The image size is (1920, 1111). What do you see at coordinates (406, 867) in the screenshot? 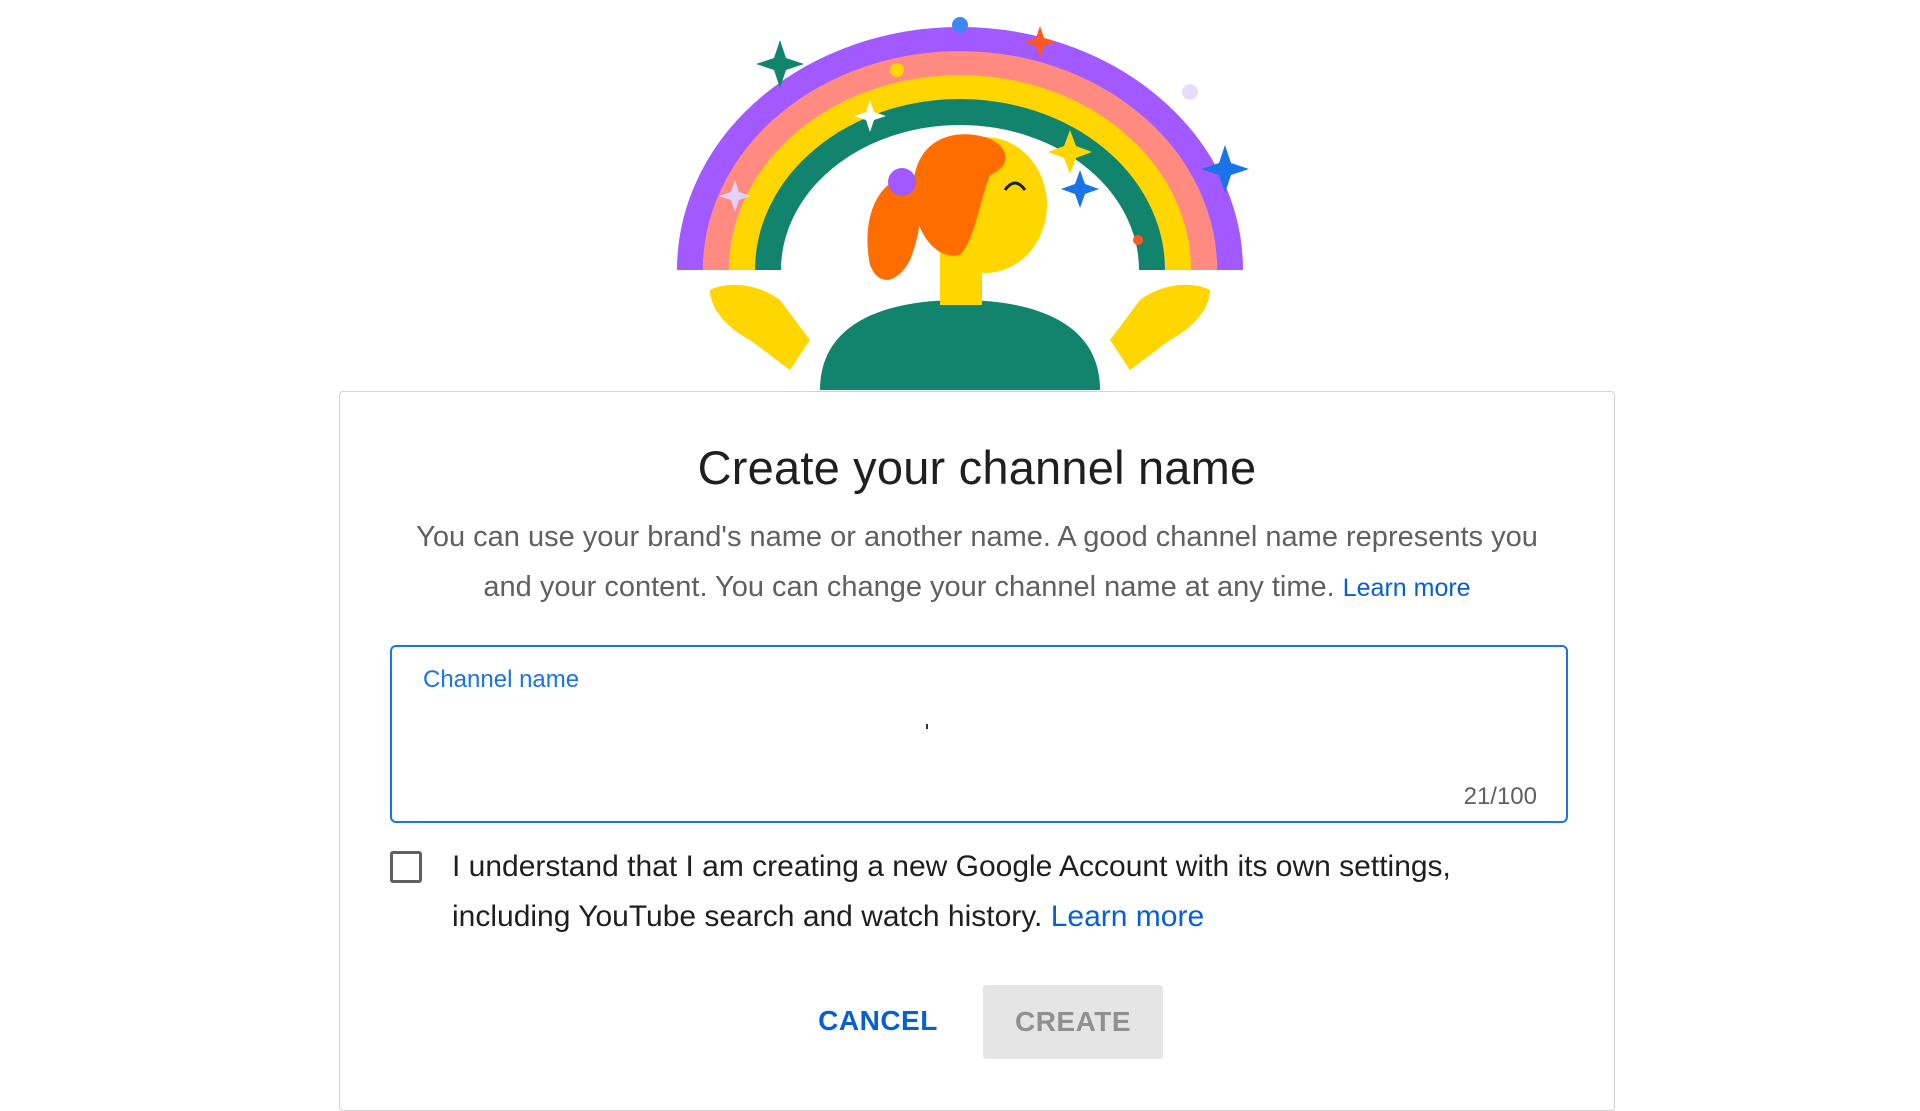
I see `agreement-checkbox` at bounding box center [406, 867].